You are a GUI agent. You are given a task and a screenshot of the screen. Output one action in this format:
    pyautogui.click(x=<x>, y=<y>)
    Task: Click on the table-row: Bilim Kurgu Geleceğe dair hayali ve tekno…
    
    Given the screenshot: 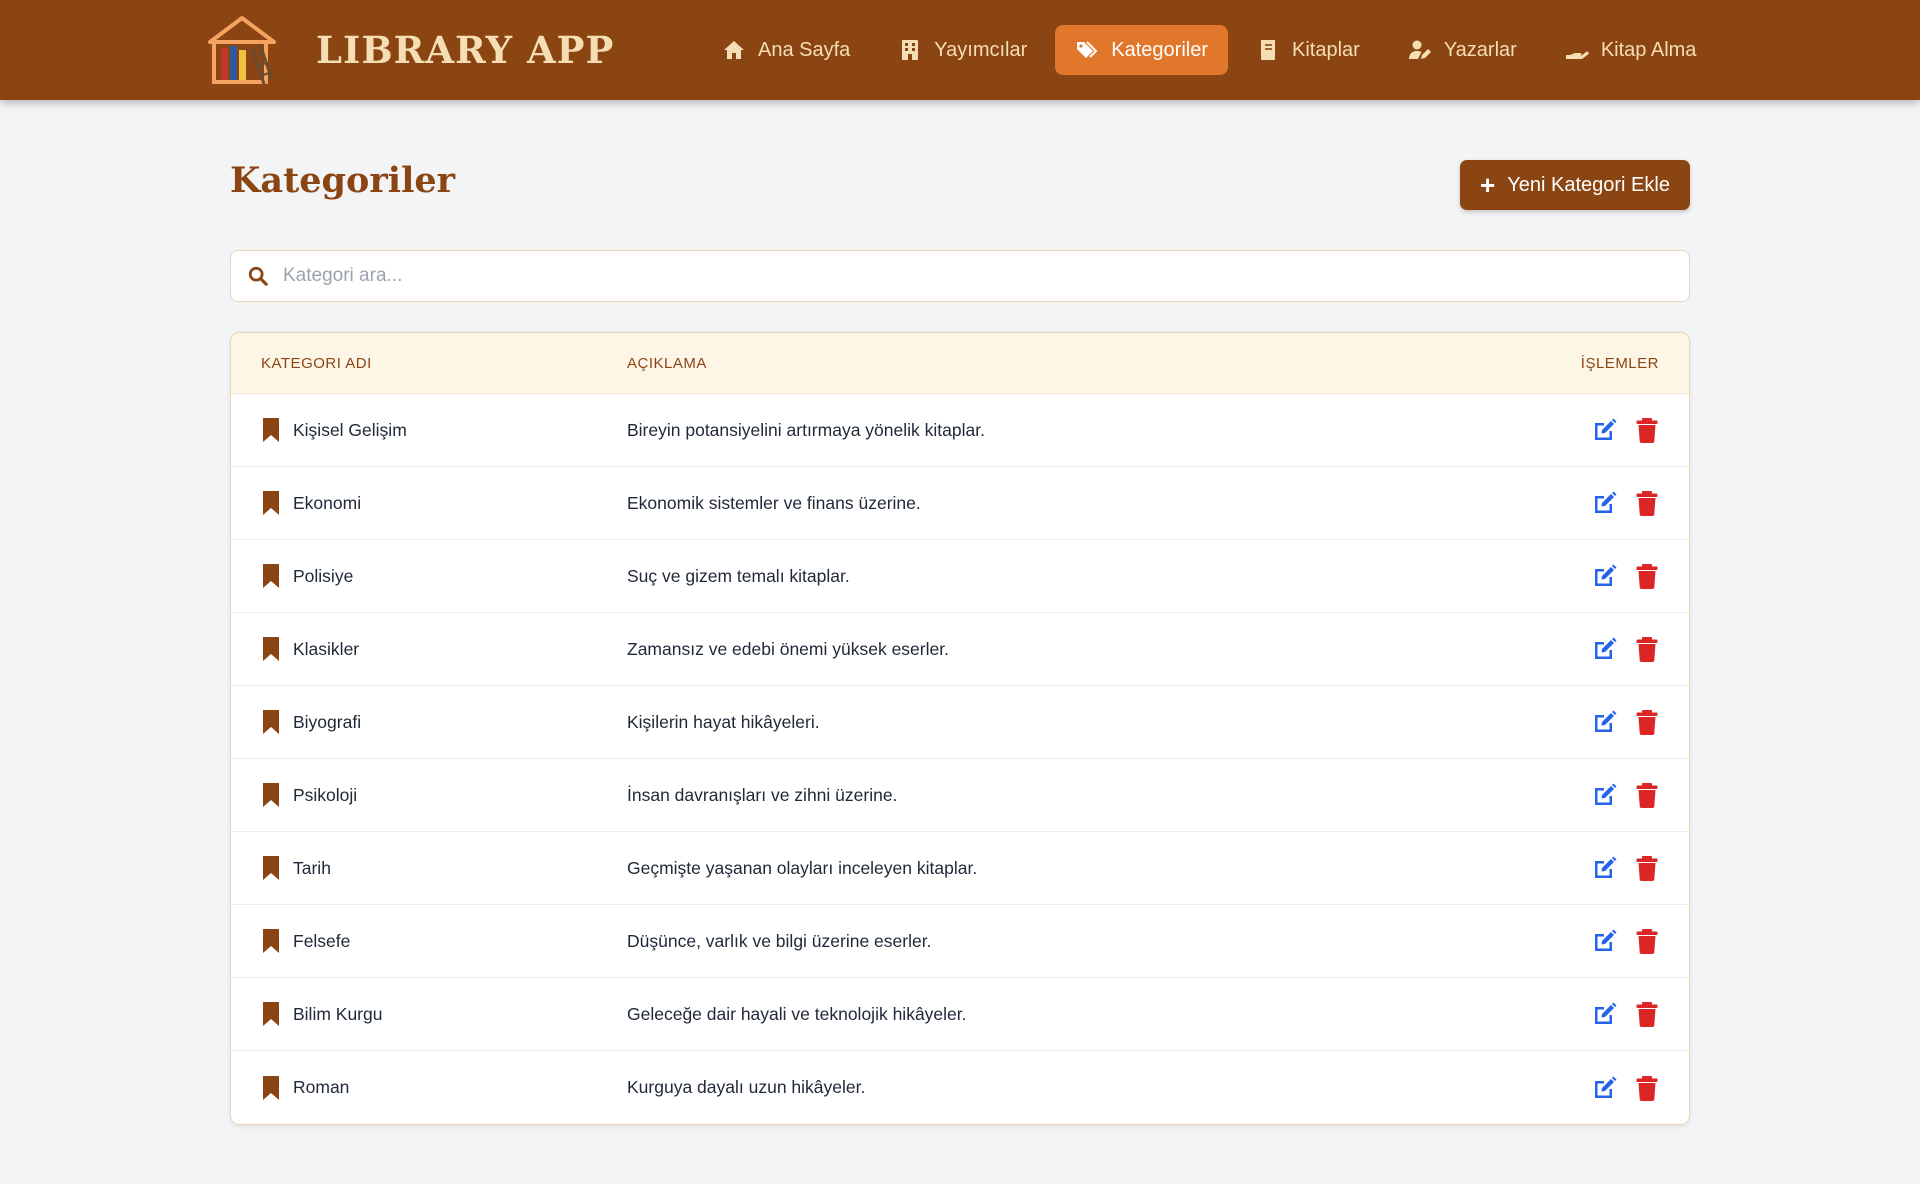 What is the action you would take?
    pyautogui.click(x=960, y=1014)
    